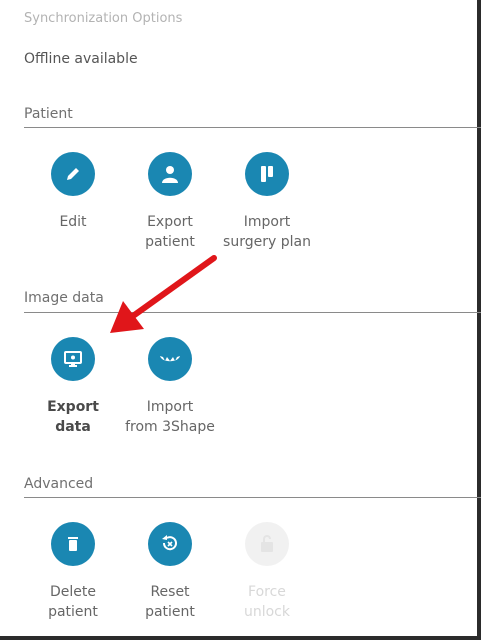 The height and width of the screenshot is (640, 481). Describe the element at coordinates (163, 294) in the screenshot. I see `annotation-arrow-icon` at that location.